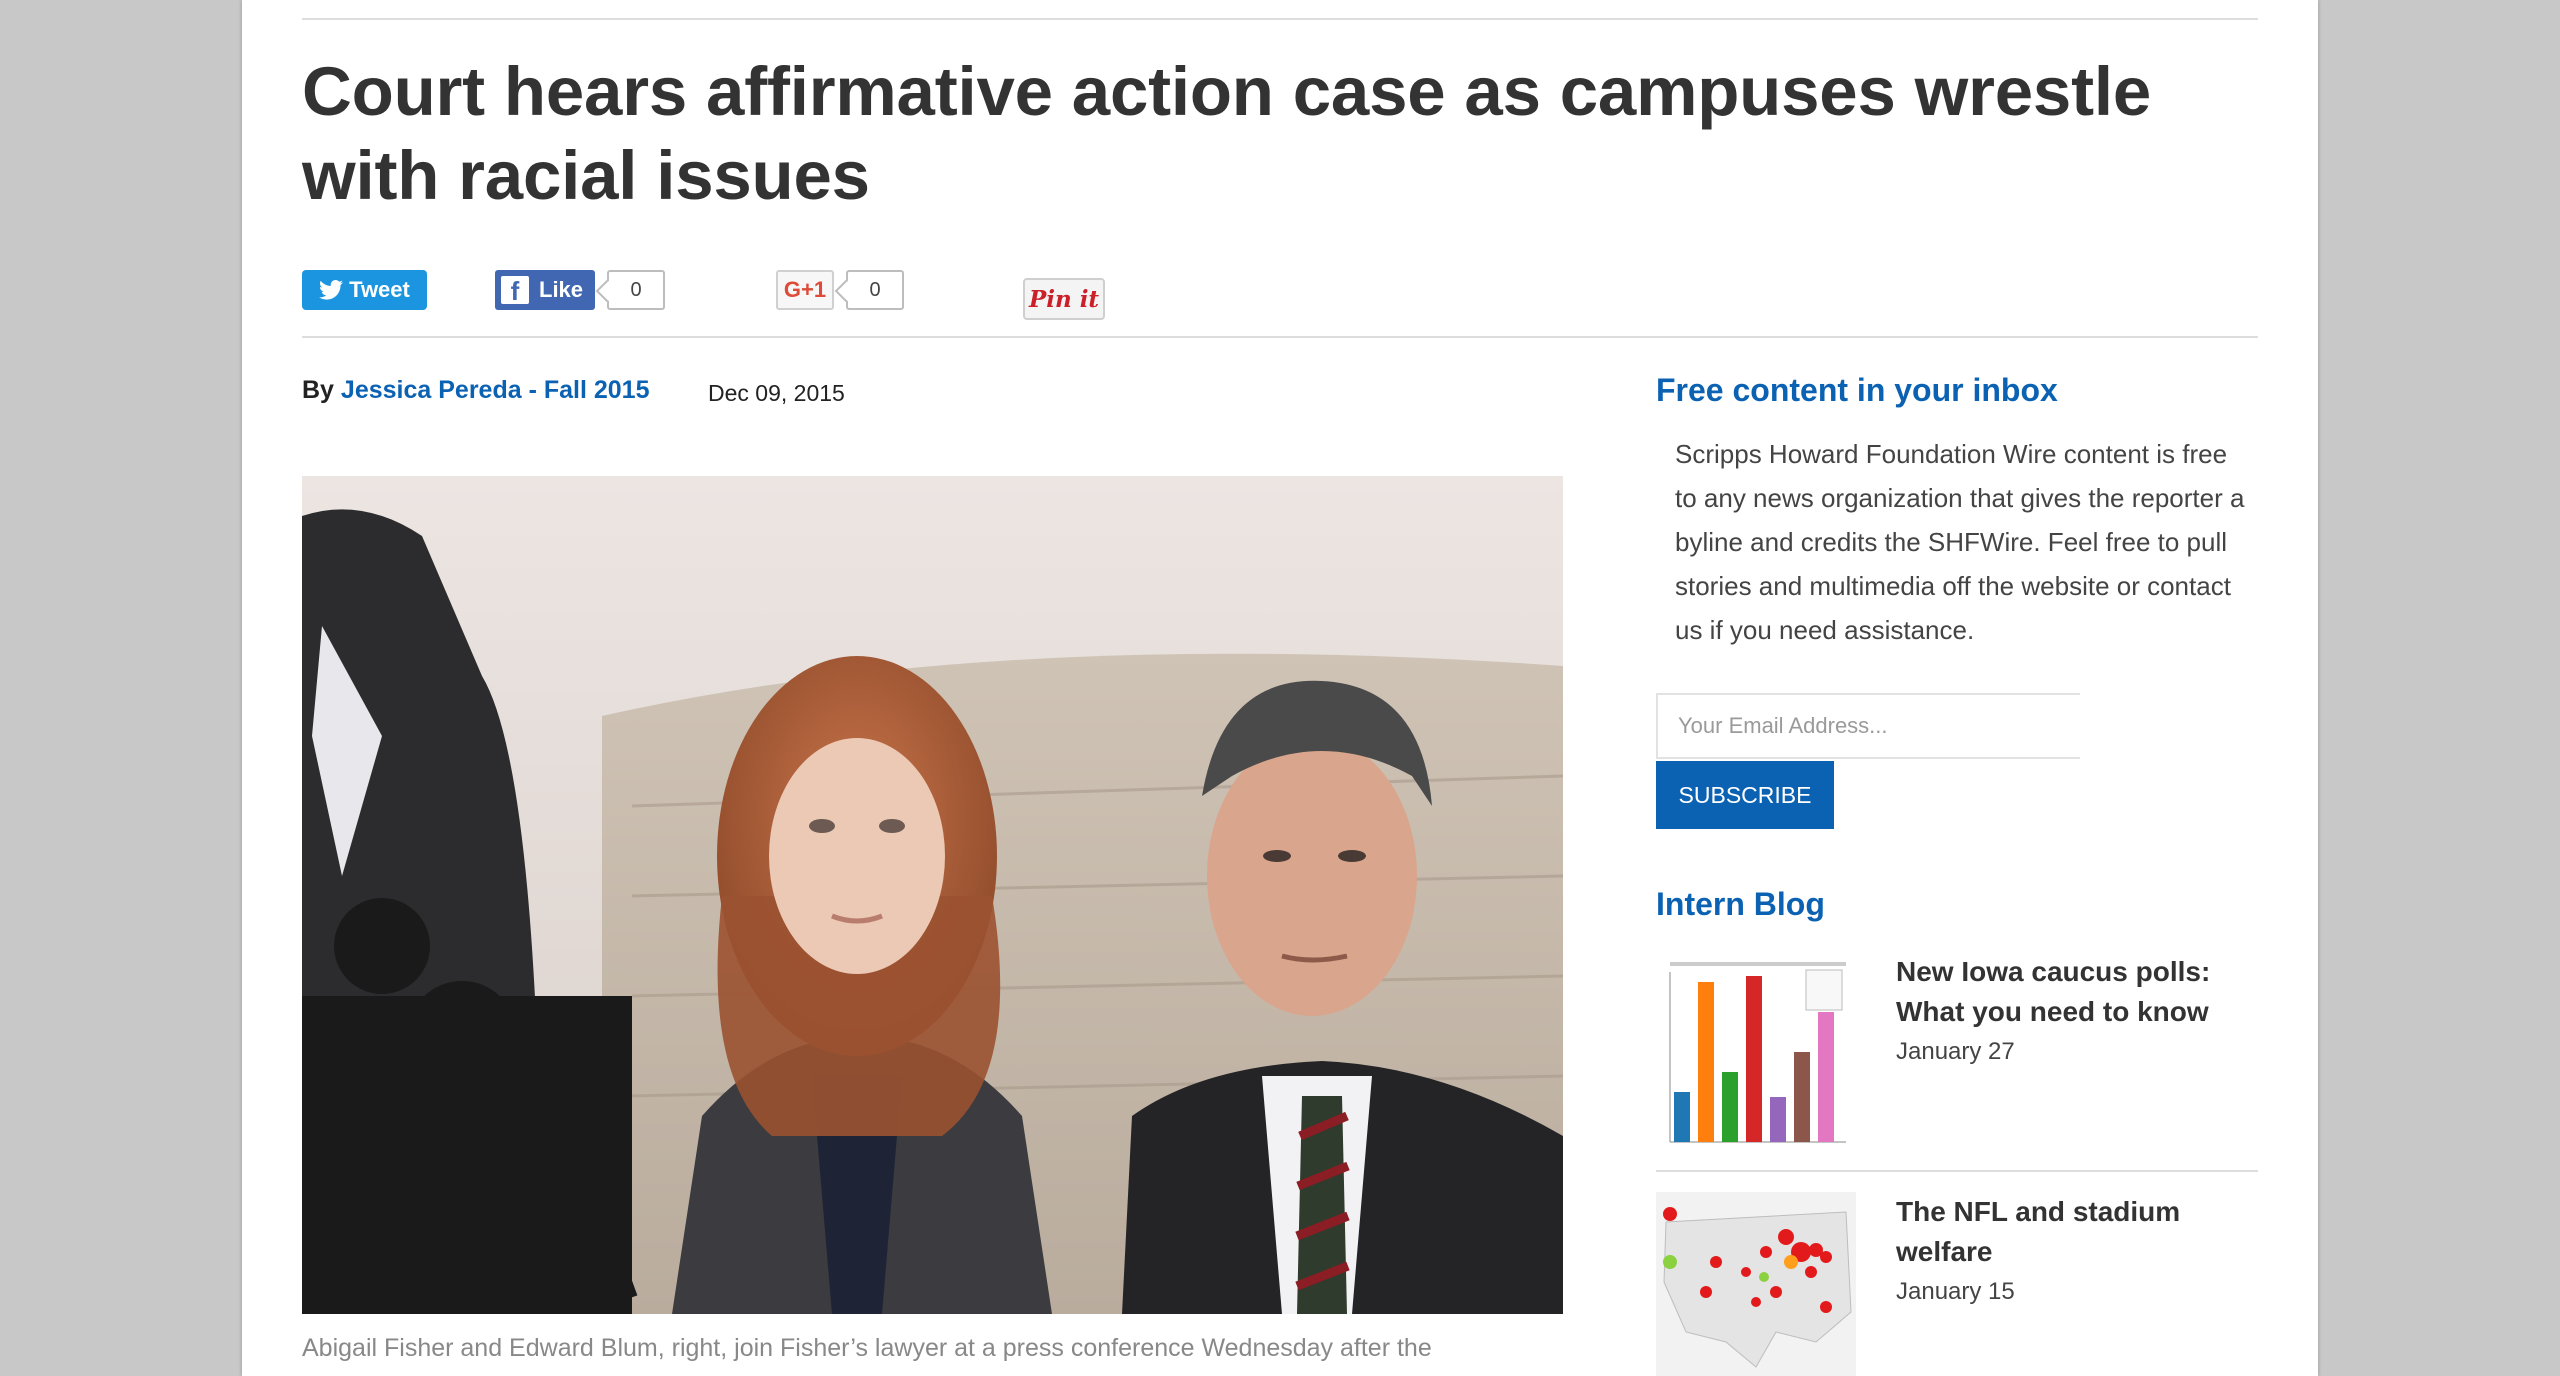 Image resolution: width=2560 pixels, height=1376 pixels. Describe the element at coordinates (1064, 299) in the screenshot. I see `pin-it-button: Pin it` at that location.